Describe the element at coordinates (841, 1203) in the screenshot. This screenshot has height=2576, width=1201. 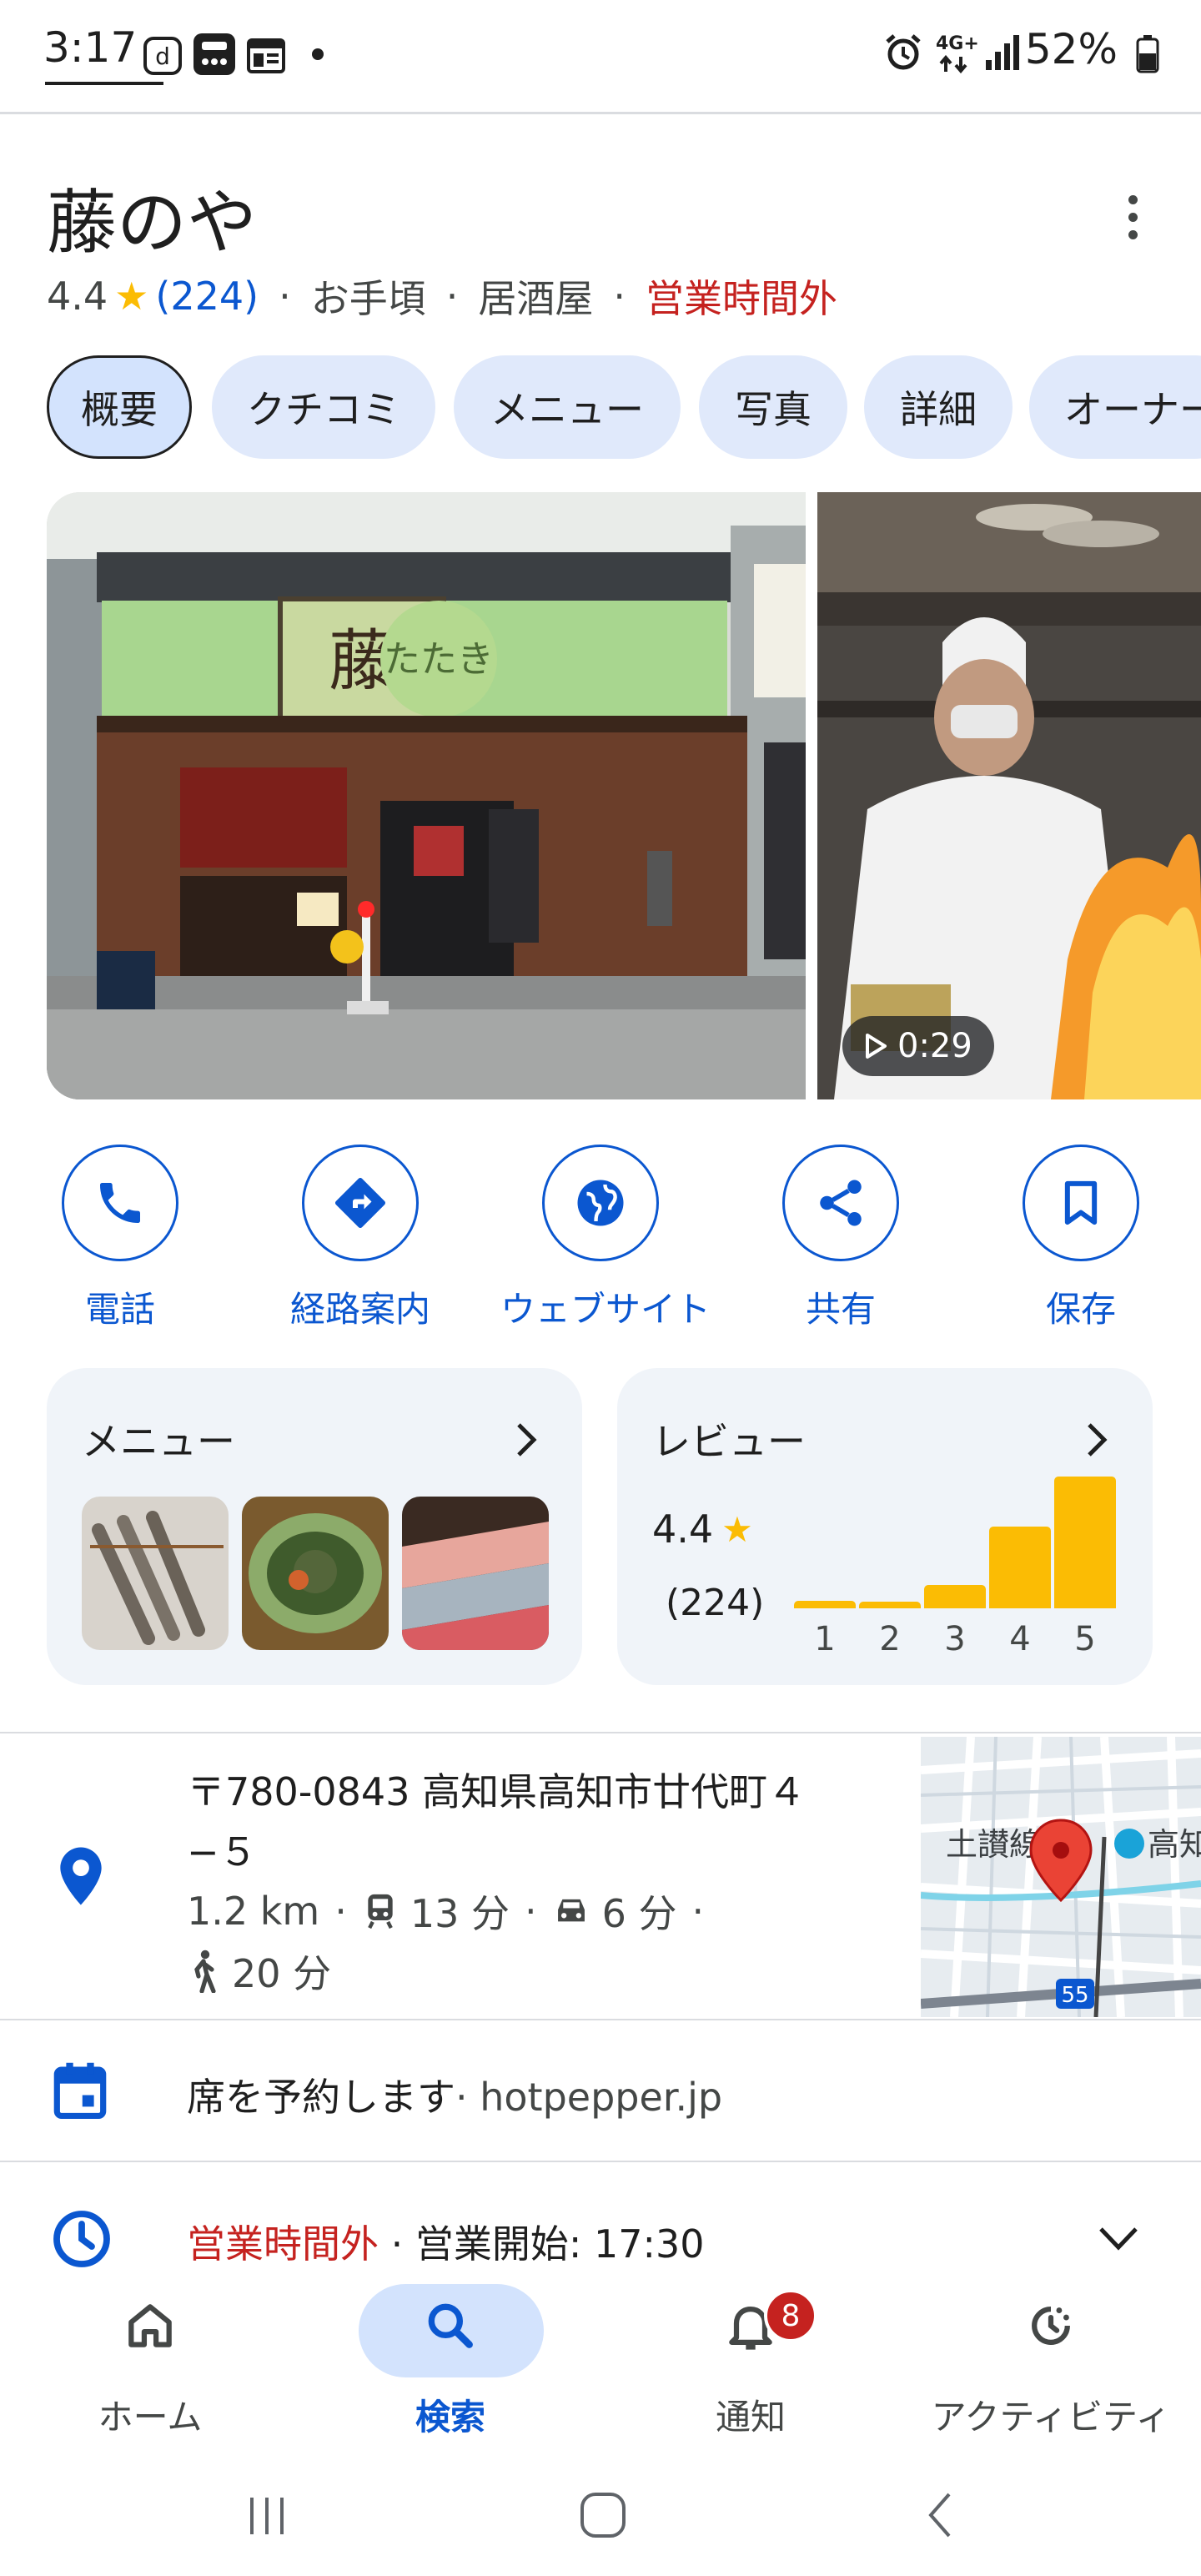
I see `share-icon` at that location.